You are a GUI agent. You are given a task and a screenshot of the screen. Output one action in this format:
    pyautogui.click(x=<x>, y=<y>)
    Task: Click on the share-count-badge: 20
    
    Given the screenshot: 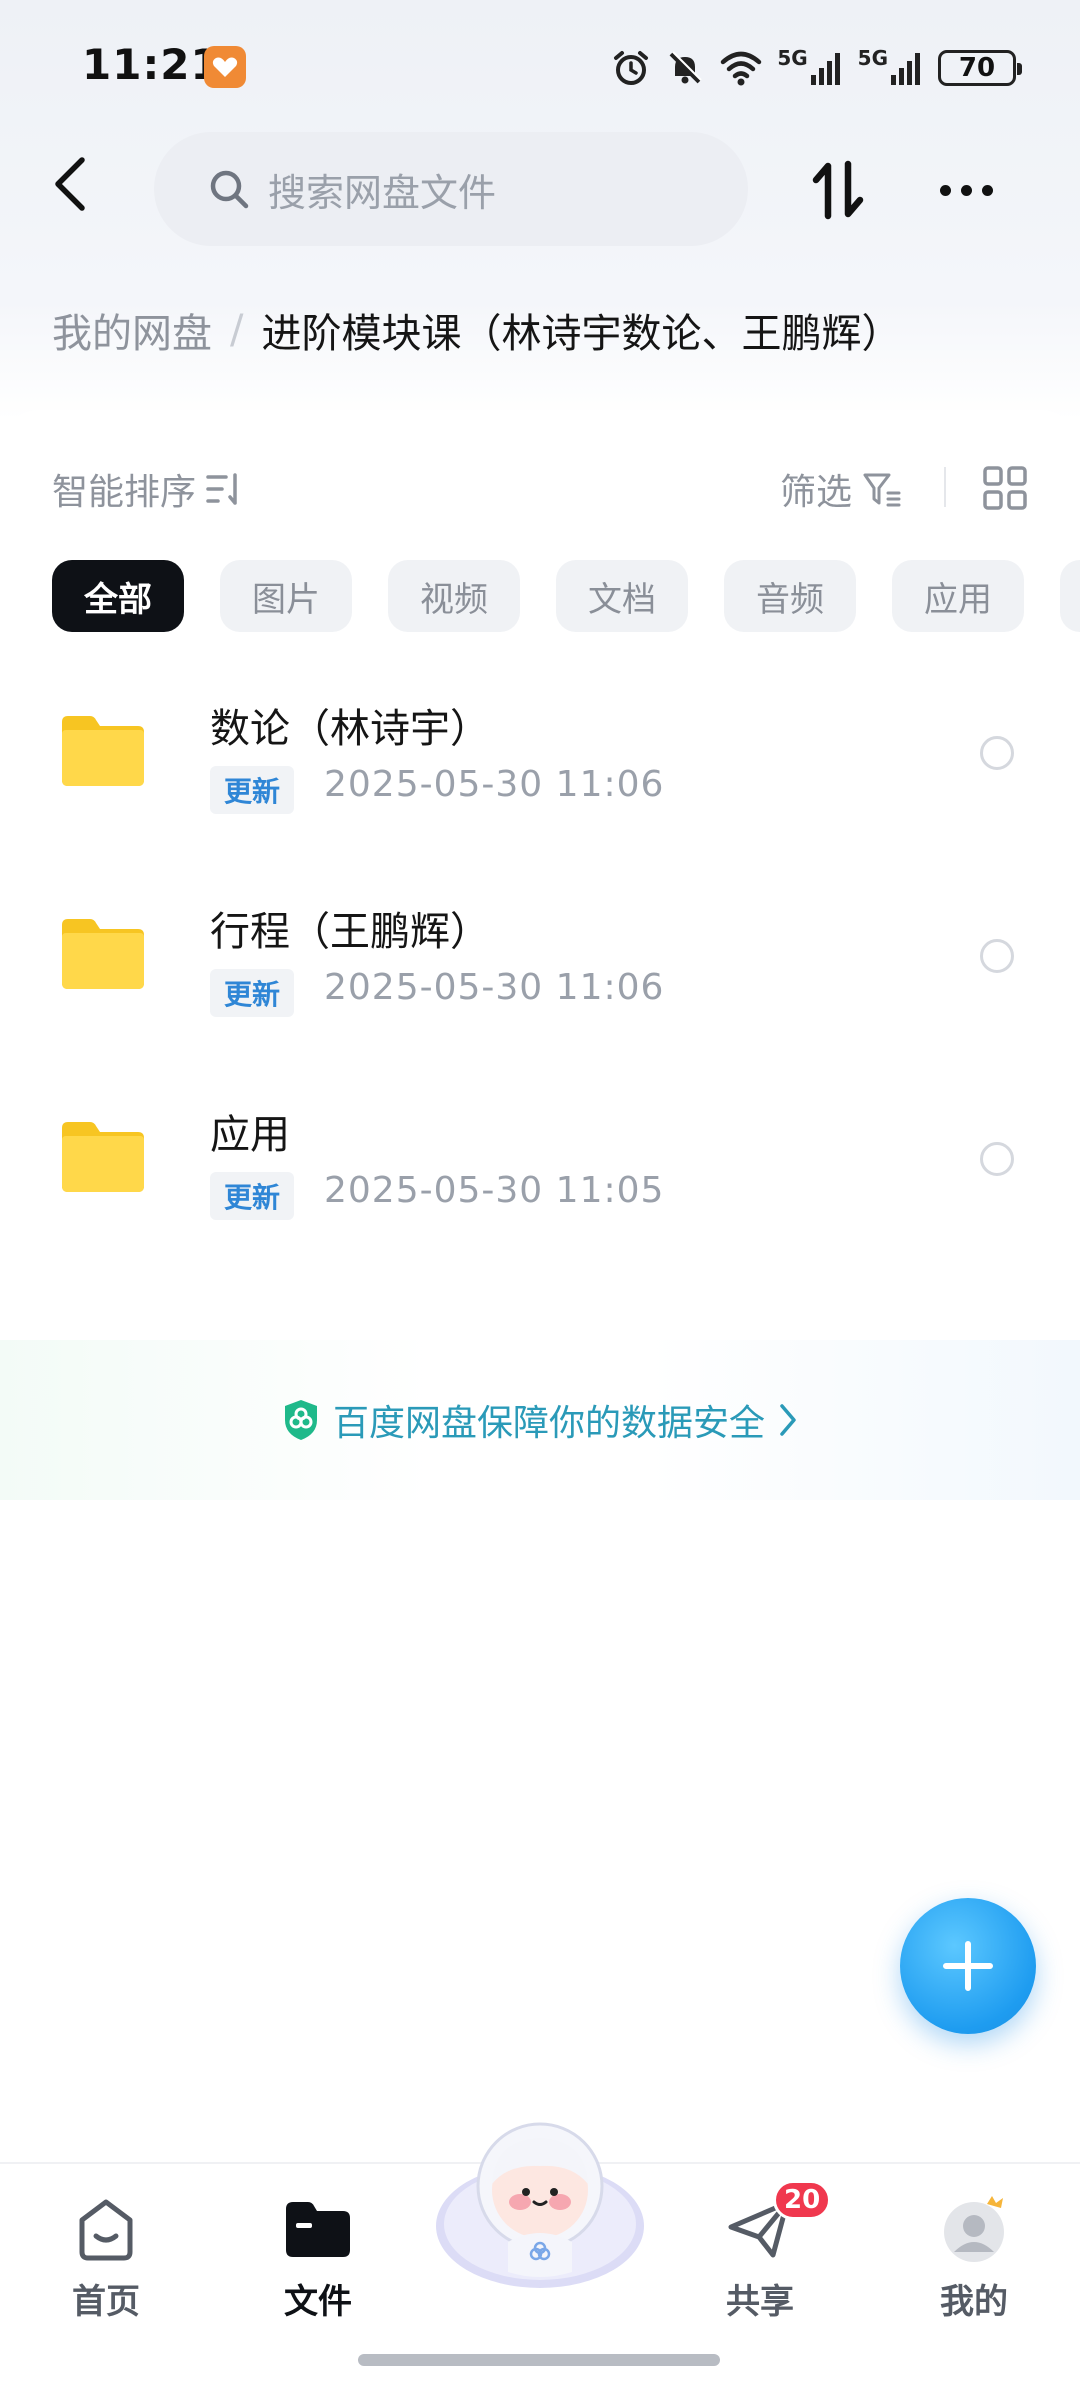 What is the action you would take?
    pyautogui.click(x=802, y=2200)
    